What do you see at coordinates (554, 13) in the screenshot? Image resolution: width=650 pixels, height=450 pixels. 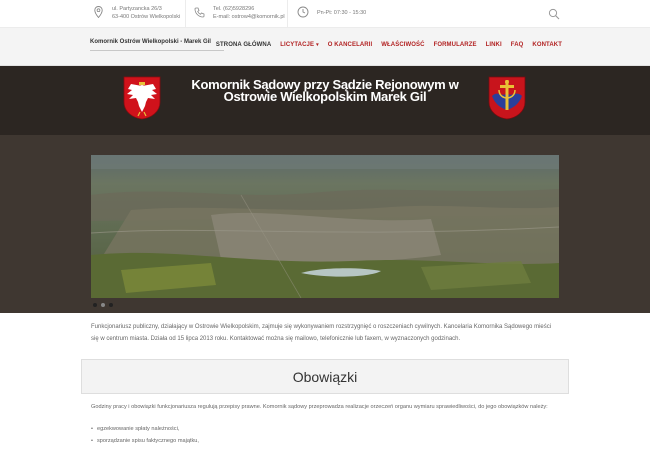 I see `search-icon` at bounding box center [554, 13].